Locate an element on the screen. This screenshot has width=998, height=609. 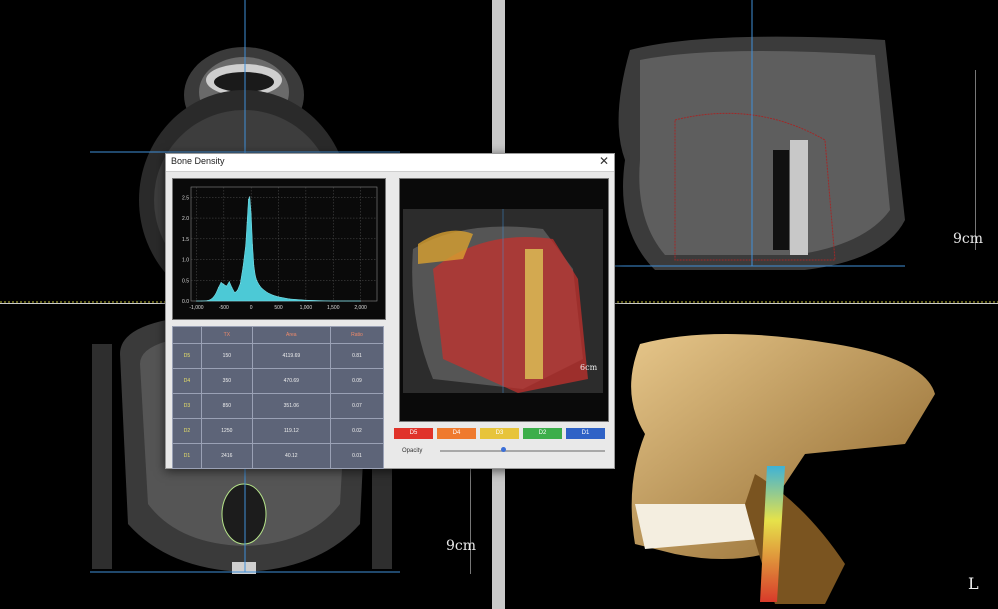
table-header-empty is located at coordinates (187, 335).